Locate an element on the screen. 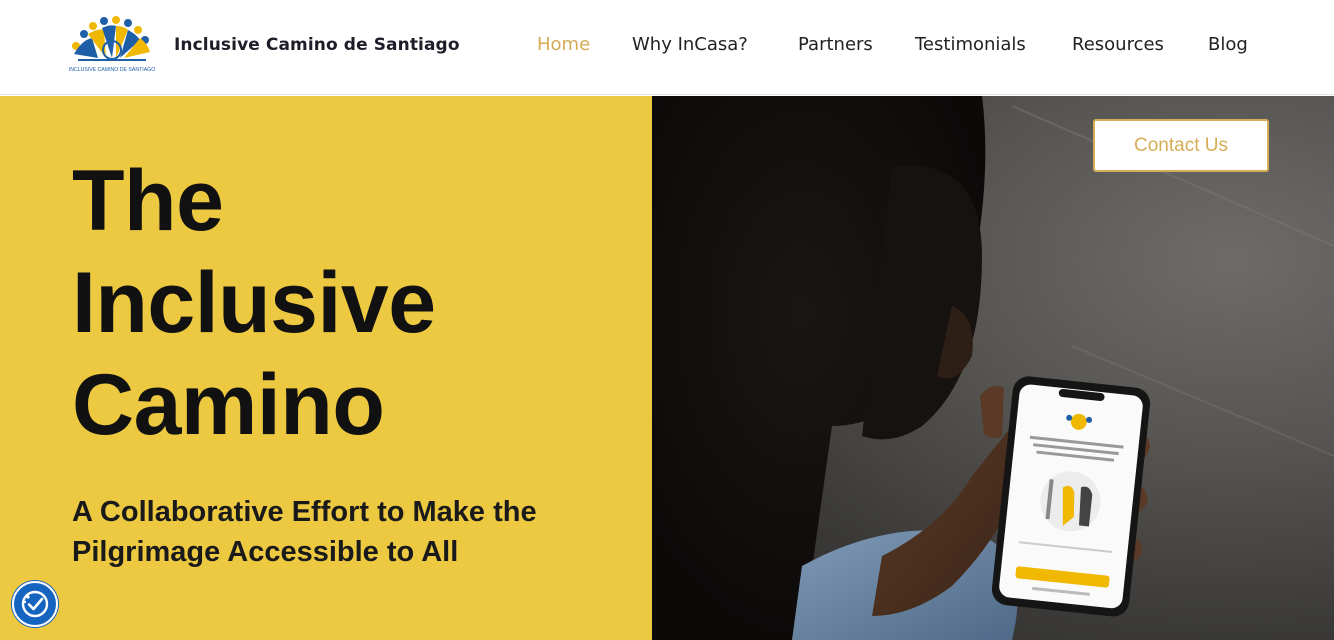  nav-resources: Resources is located at coordinates (1118, 44).